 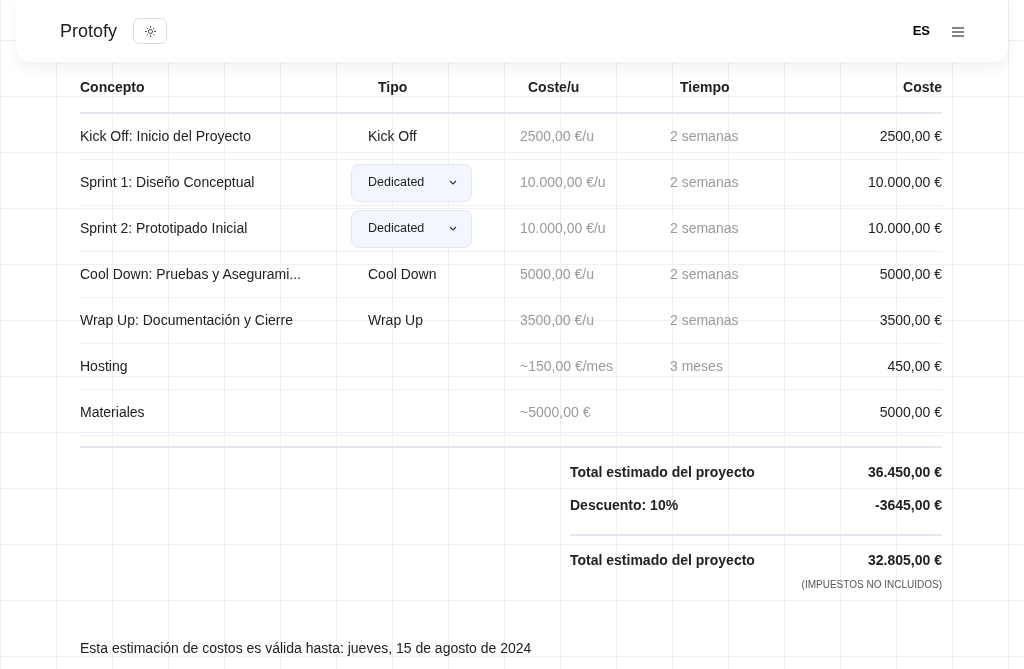 I want to click on column-header: Tipo, so click(x=393, y=87).